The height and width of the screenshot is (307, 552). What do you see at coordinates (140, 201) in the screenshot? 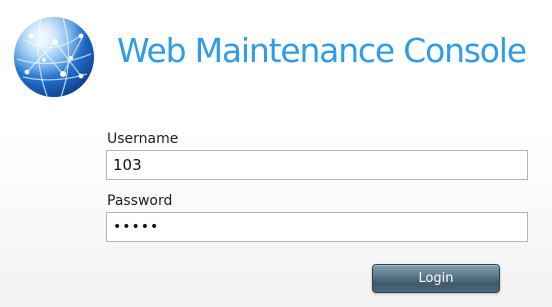
I see `password-label: Password` at bounding box center [140, 201].